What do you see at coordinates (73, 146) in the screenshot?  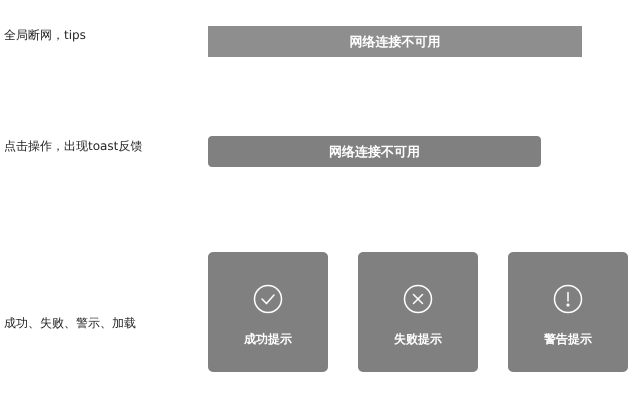 I see `row-label: 点击操作，出现toast反馈` at bounding box center [73, 146].